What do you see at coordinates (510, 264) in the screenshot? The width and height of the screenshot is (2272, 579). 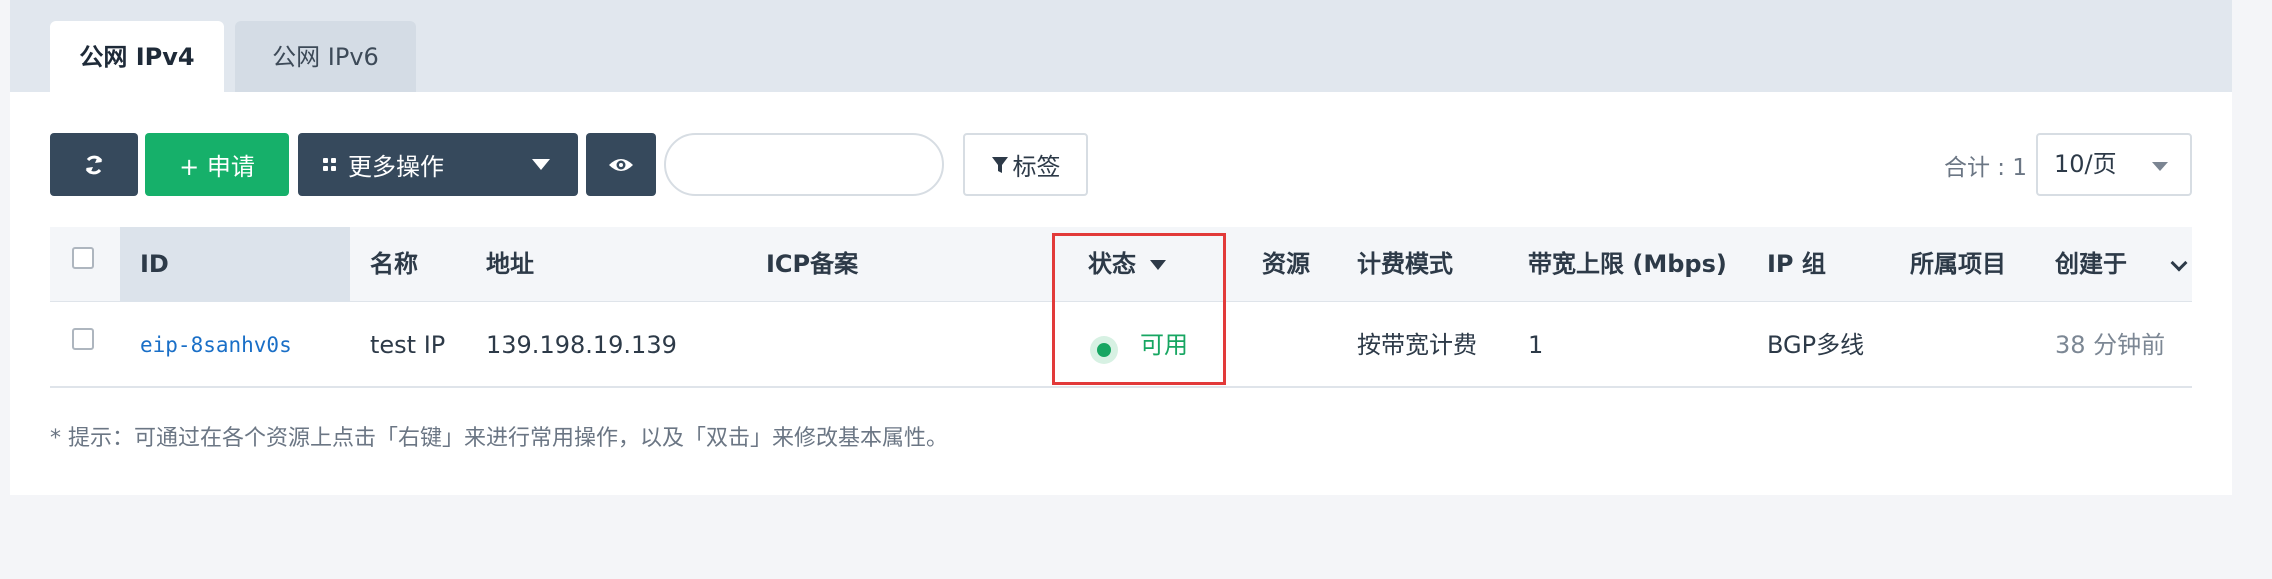 I see `column-header-address: 地址` at bounding box center [510, 264].